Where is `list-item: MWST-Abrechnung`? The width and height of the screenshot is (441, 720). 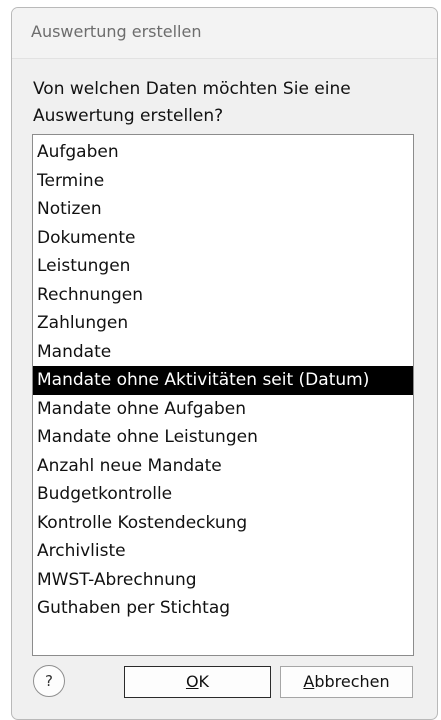 list-item: MWST-Abrechnung is located at coordinates (223, 580).